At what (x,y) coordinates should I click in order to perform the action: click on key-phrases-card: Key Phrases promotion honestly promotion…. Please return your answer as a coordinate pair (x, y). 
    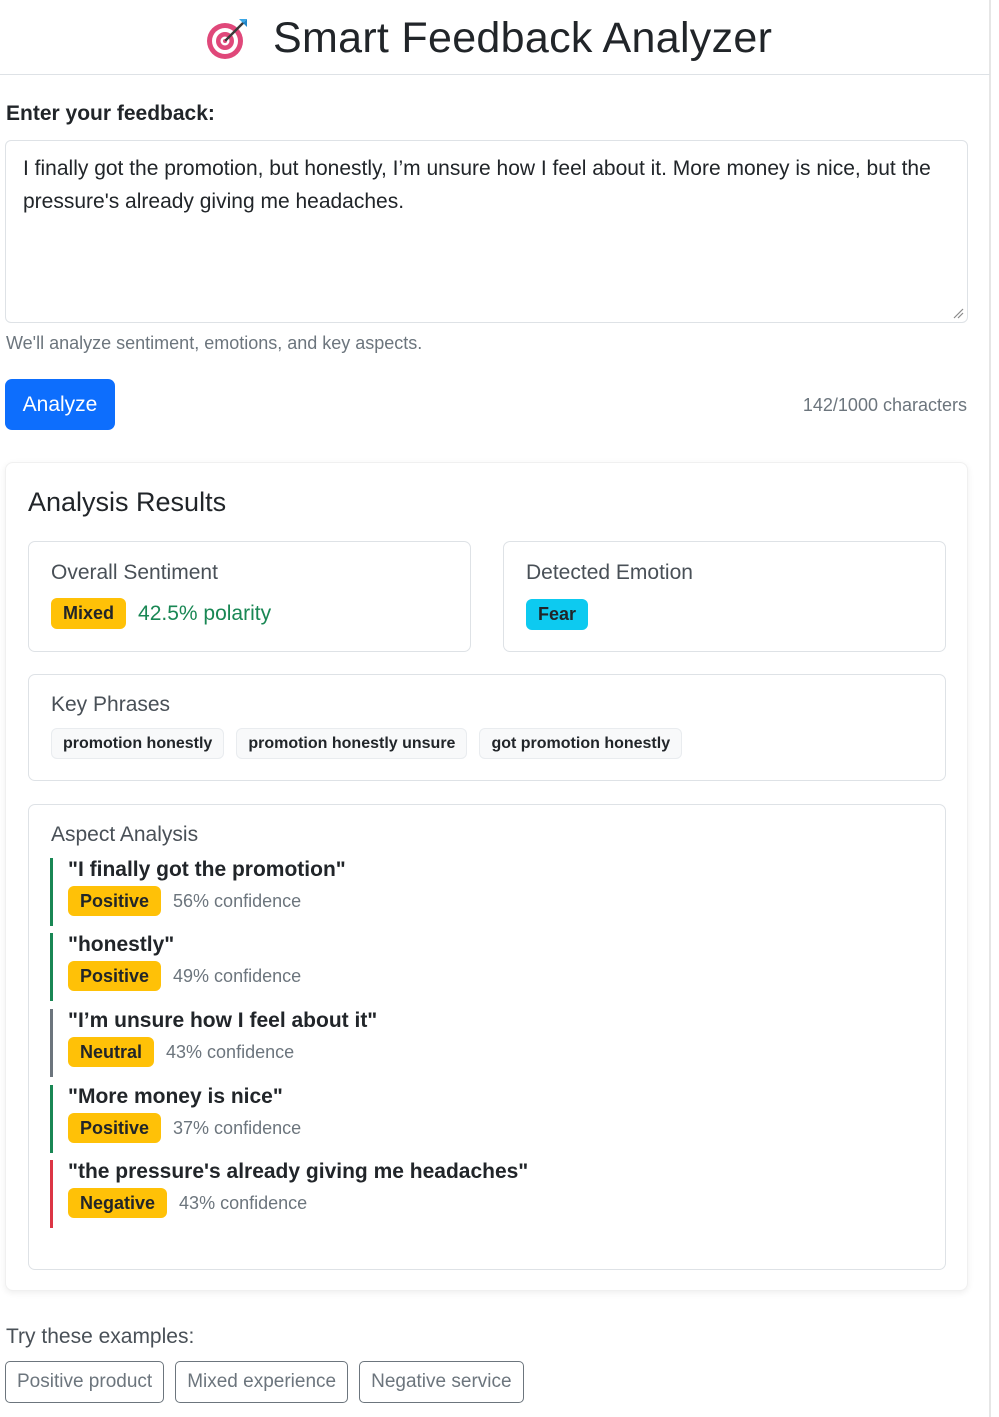
    Looking at the image, I should click on (487, 727).